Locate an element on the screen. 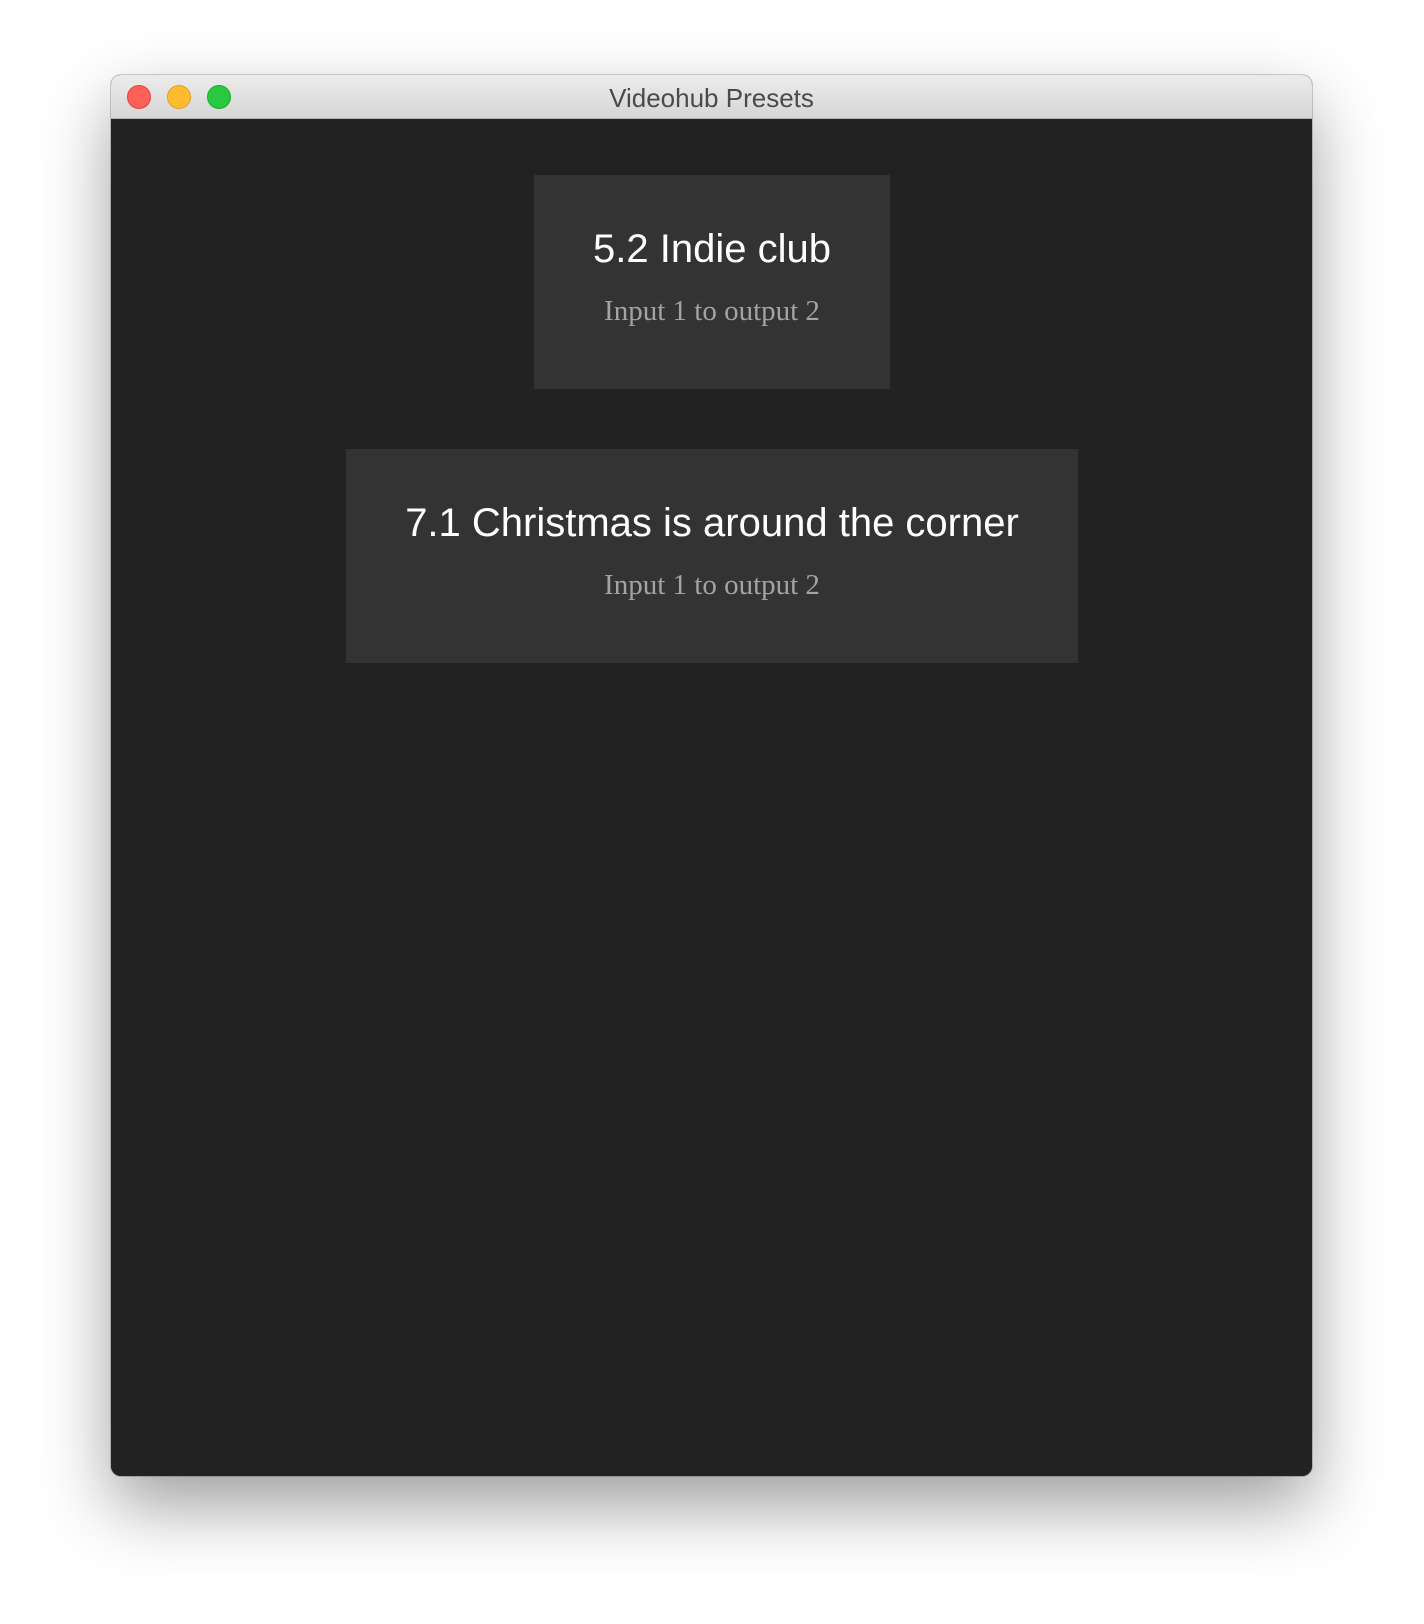 This screenshot has height=1624, width=1424. preset-name: 7.1 Christmas is around the corner is located at coordinates (712, 523).